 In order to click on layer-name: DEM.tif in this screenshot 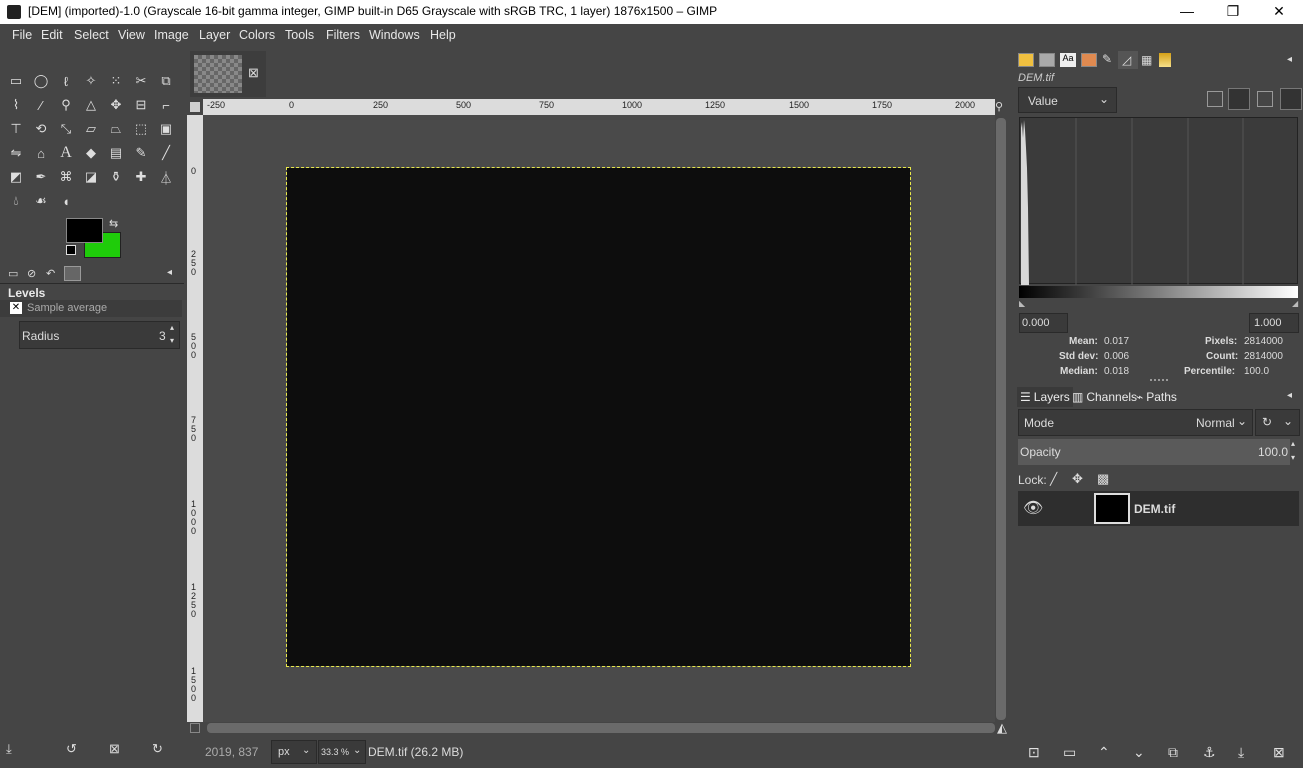, I will do `click(1154, 509)`.